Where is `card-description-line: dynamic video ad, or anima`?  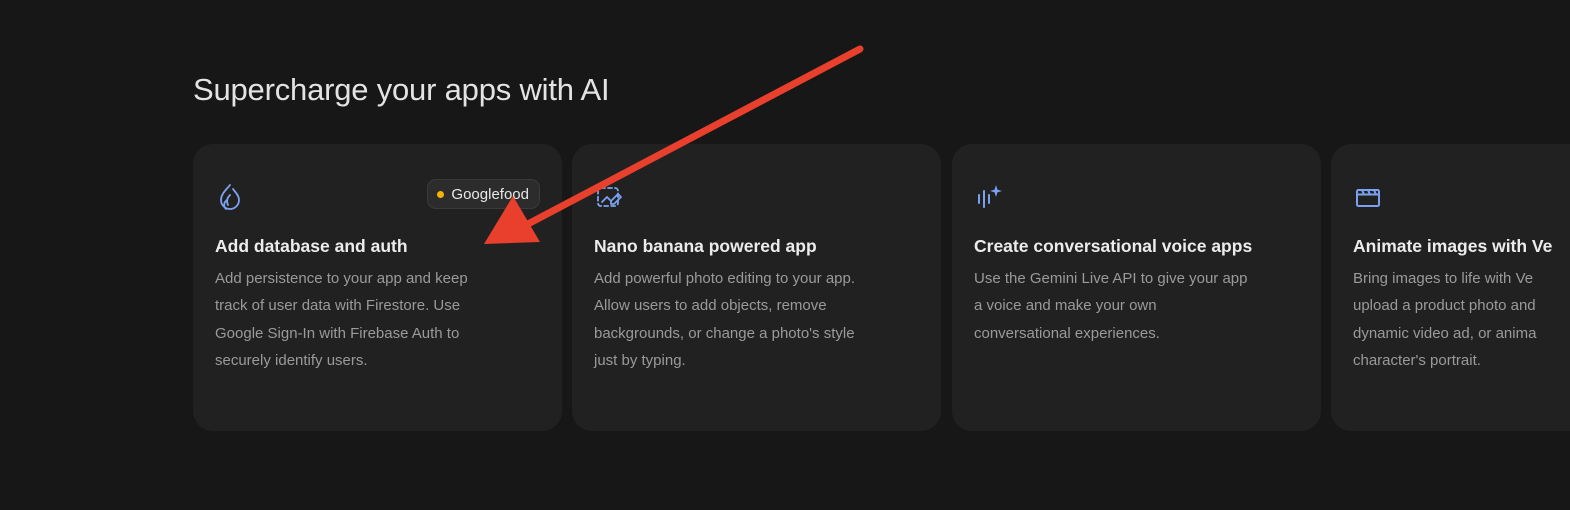 card-description-line: dynamic video ad, or anima is located at coordinates (1445, 333).